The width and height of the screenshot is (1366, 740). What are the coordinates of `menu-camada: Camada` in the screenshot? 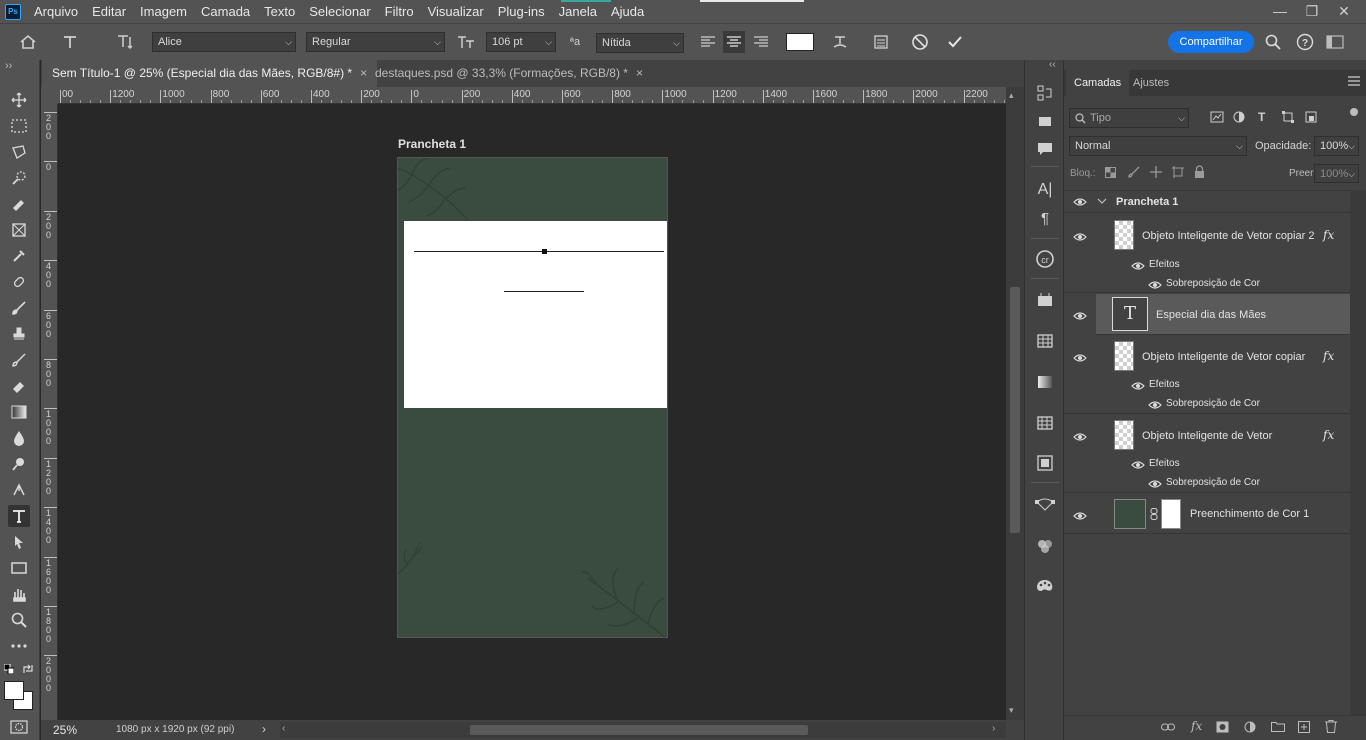 It's located at (225, 11).